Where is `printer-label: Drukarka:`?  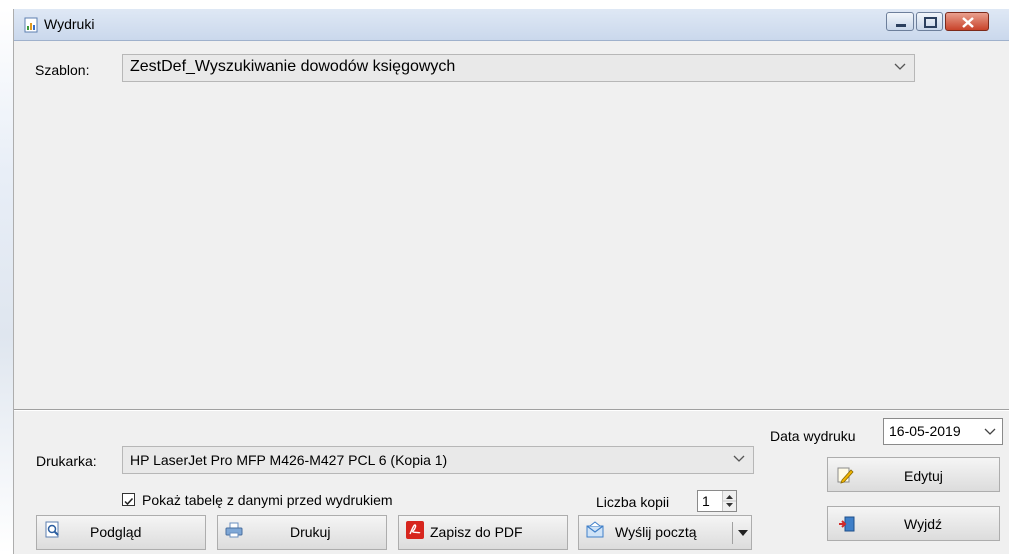
printer-label: Drukarka: is located at coordinates (66, 461).